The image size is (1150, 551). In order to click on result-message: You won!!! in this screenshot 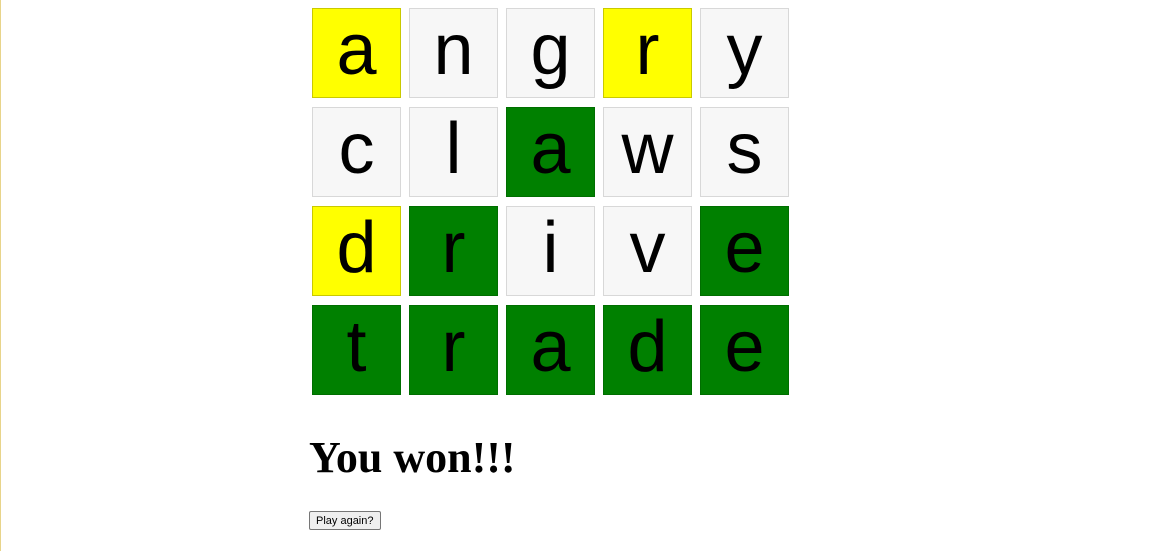, I will do `click(412, 457)`.